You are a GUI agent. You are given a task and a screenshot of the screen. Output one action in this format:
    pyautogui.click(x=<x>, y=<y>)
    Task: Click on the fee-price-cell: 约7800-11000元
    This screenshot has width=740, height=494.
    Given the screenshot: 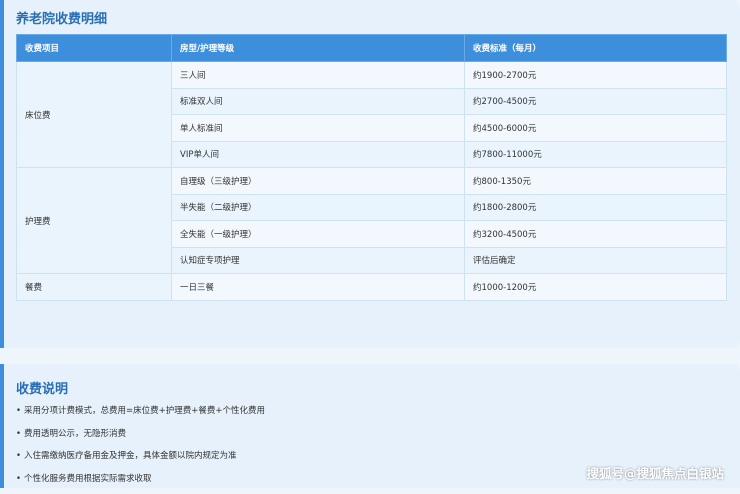 What is the action you would take?
    pyautogui.click(x=596, y=154)
    